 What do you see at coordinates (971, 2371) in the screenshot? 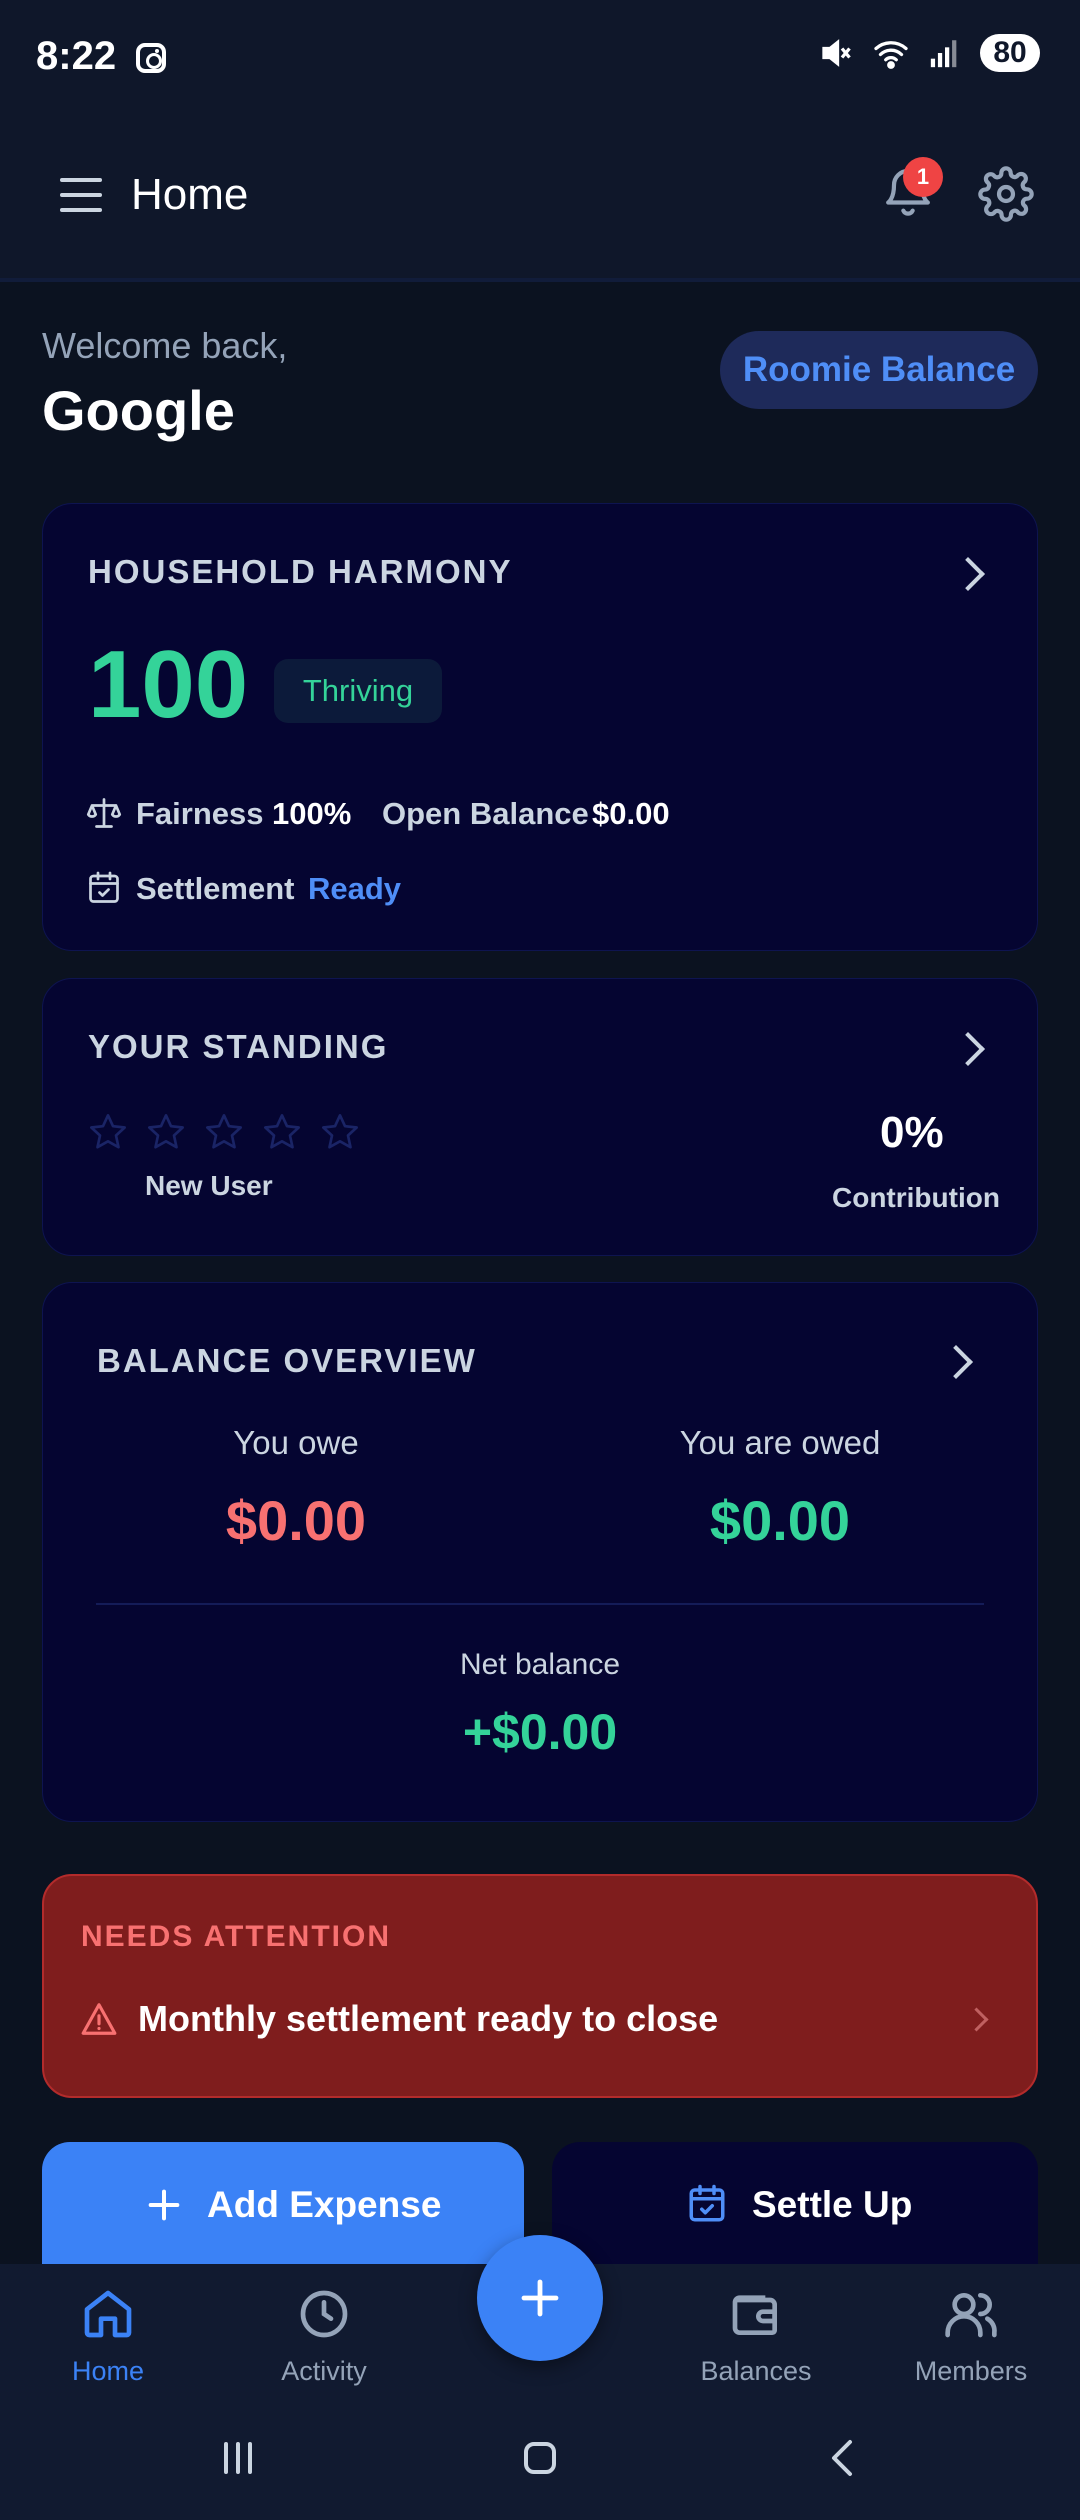
I see `nav-members-label: Members` at bounding box center [971, 2371].